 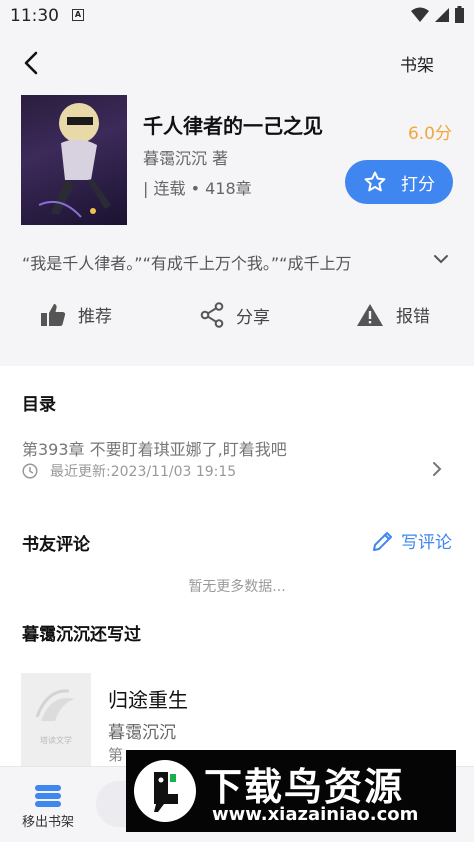 What do you see at coordinates (237, 63) in the screenshot?
I see `top-bar: 书架` at bounding box center [237, 63].